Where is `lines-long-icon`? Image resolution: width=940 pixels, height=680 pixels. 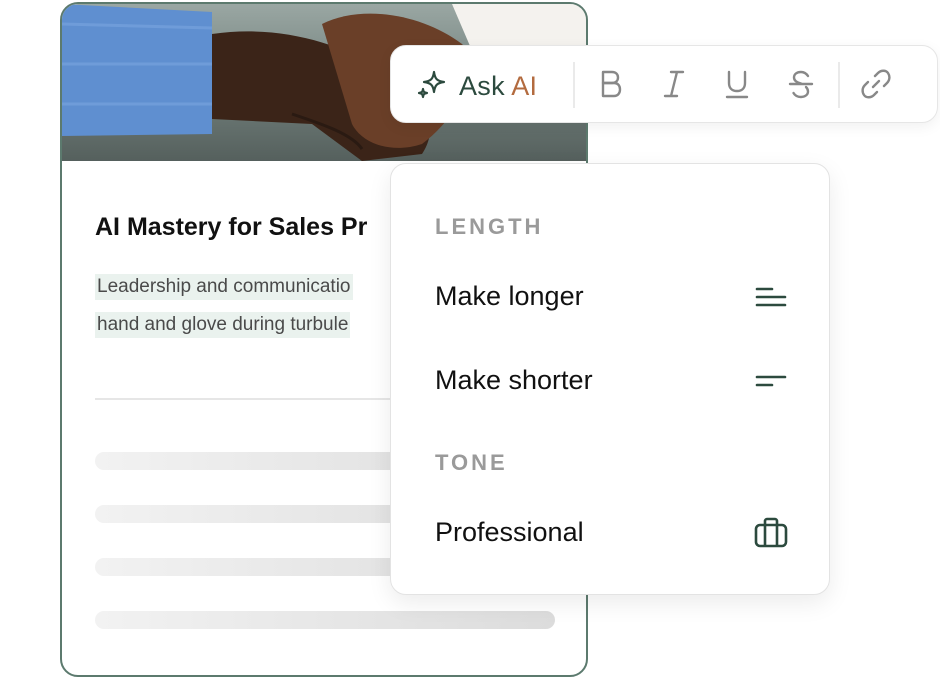 lines-long-icon is located at coordinates (771, 297).